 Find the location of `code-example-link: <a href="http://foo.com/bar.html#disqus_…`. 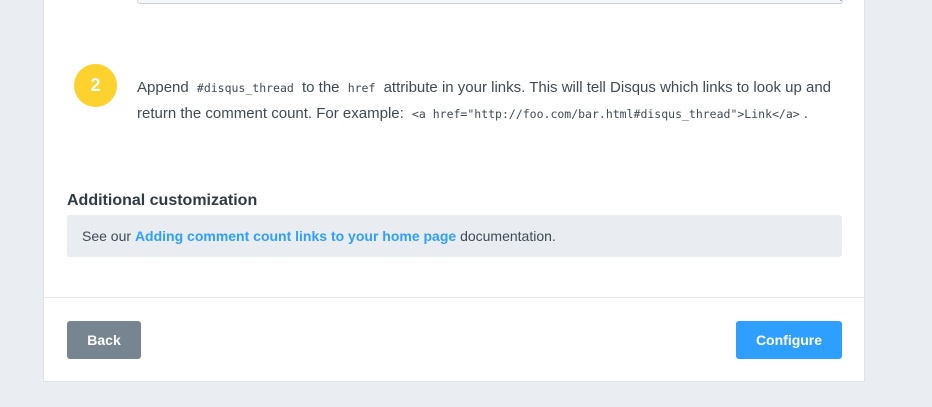

code-example-link: <a href="http://foo.com/bar.html#disqus_… is located at coordinates (605, 114).